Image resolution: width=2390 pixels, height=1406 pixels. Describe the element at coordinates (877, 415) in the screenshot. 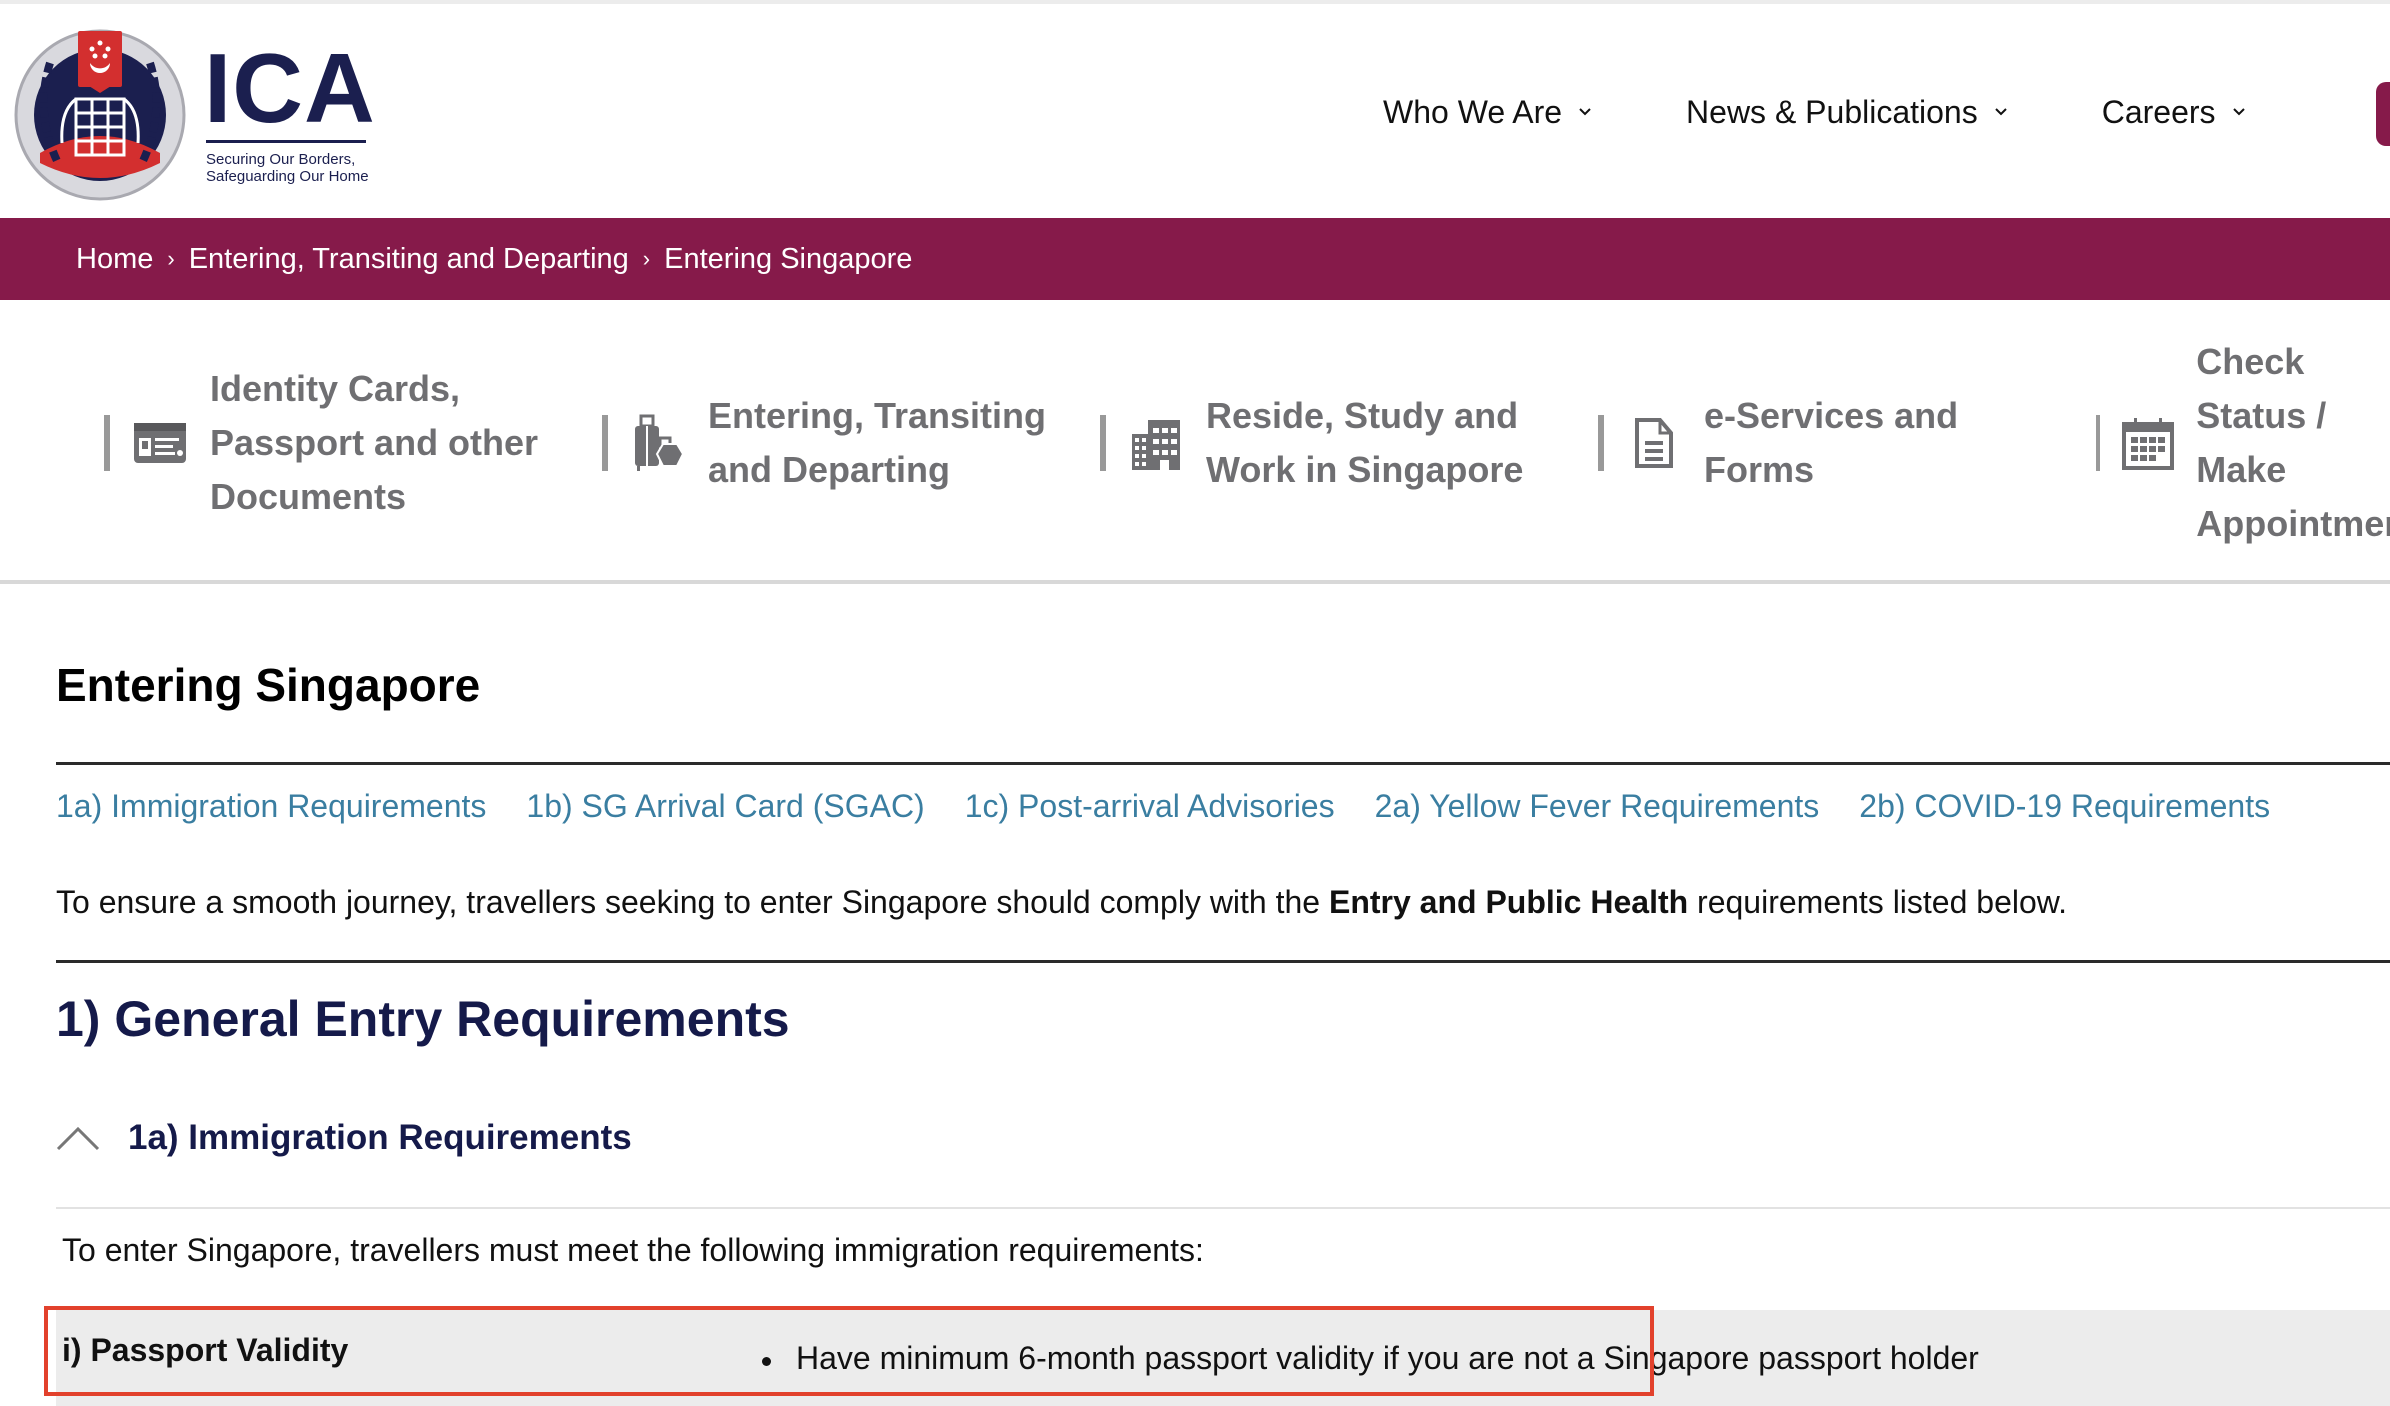

I see `category-label-line: Entering, Transiting` at that location.